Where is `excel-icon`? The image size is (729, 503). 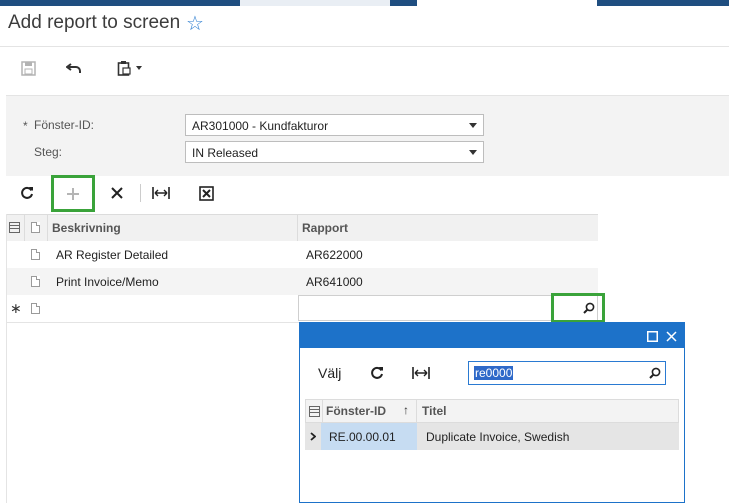 excel-icon is located at coordinates (206, 193).